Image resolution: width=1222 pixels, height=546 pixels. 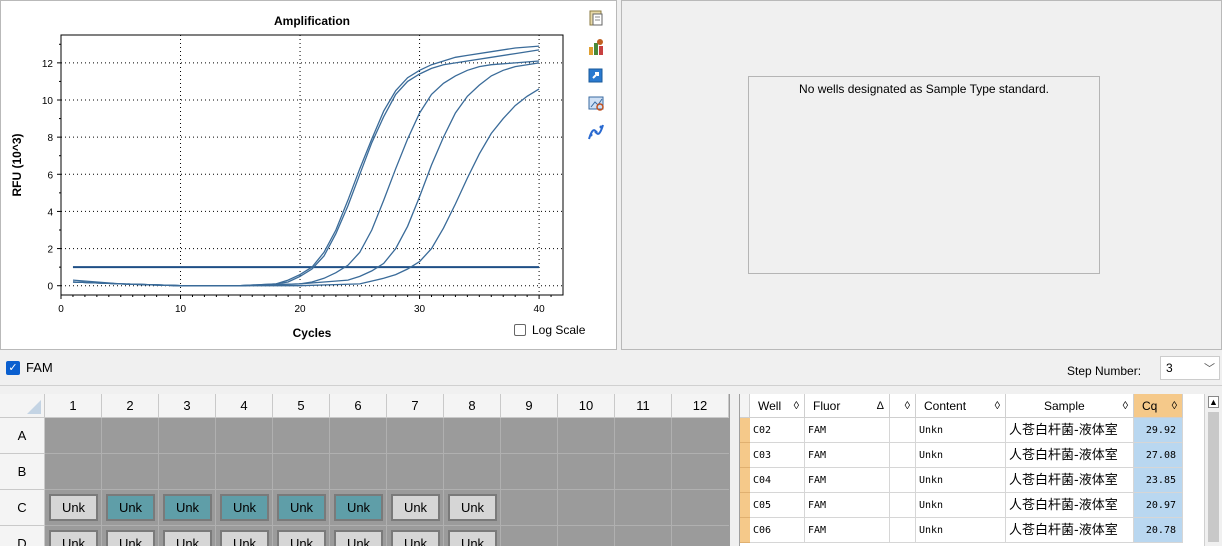 I want to click on column-header-5: 5, so click(x=301, y=406).